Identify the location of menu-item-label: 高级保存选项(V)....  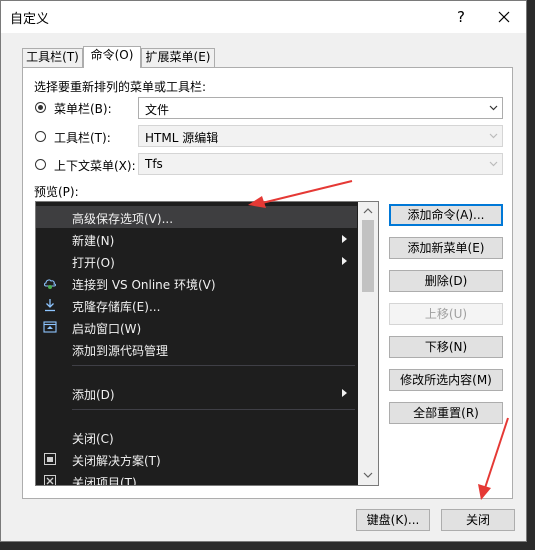
(123, 219).